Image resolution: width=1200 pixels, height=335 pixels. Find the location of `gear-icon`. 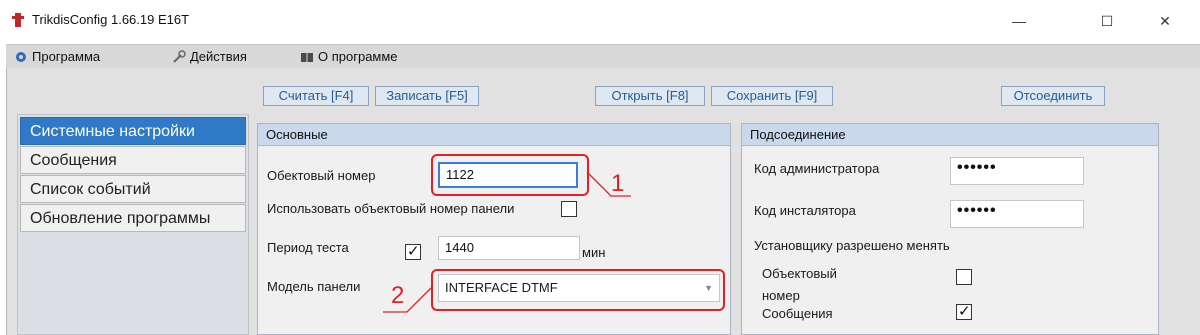

gear-icon is located at coordinates (21, 56).